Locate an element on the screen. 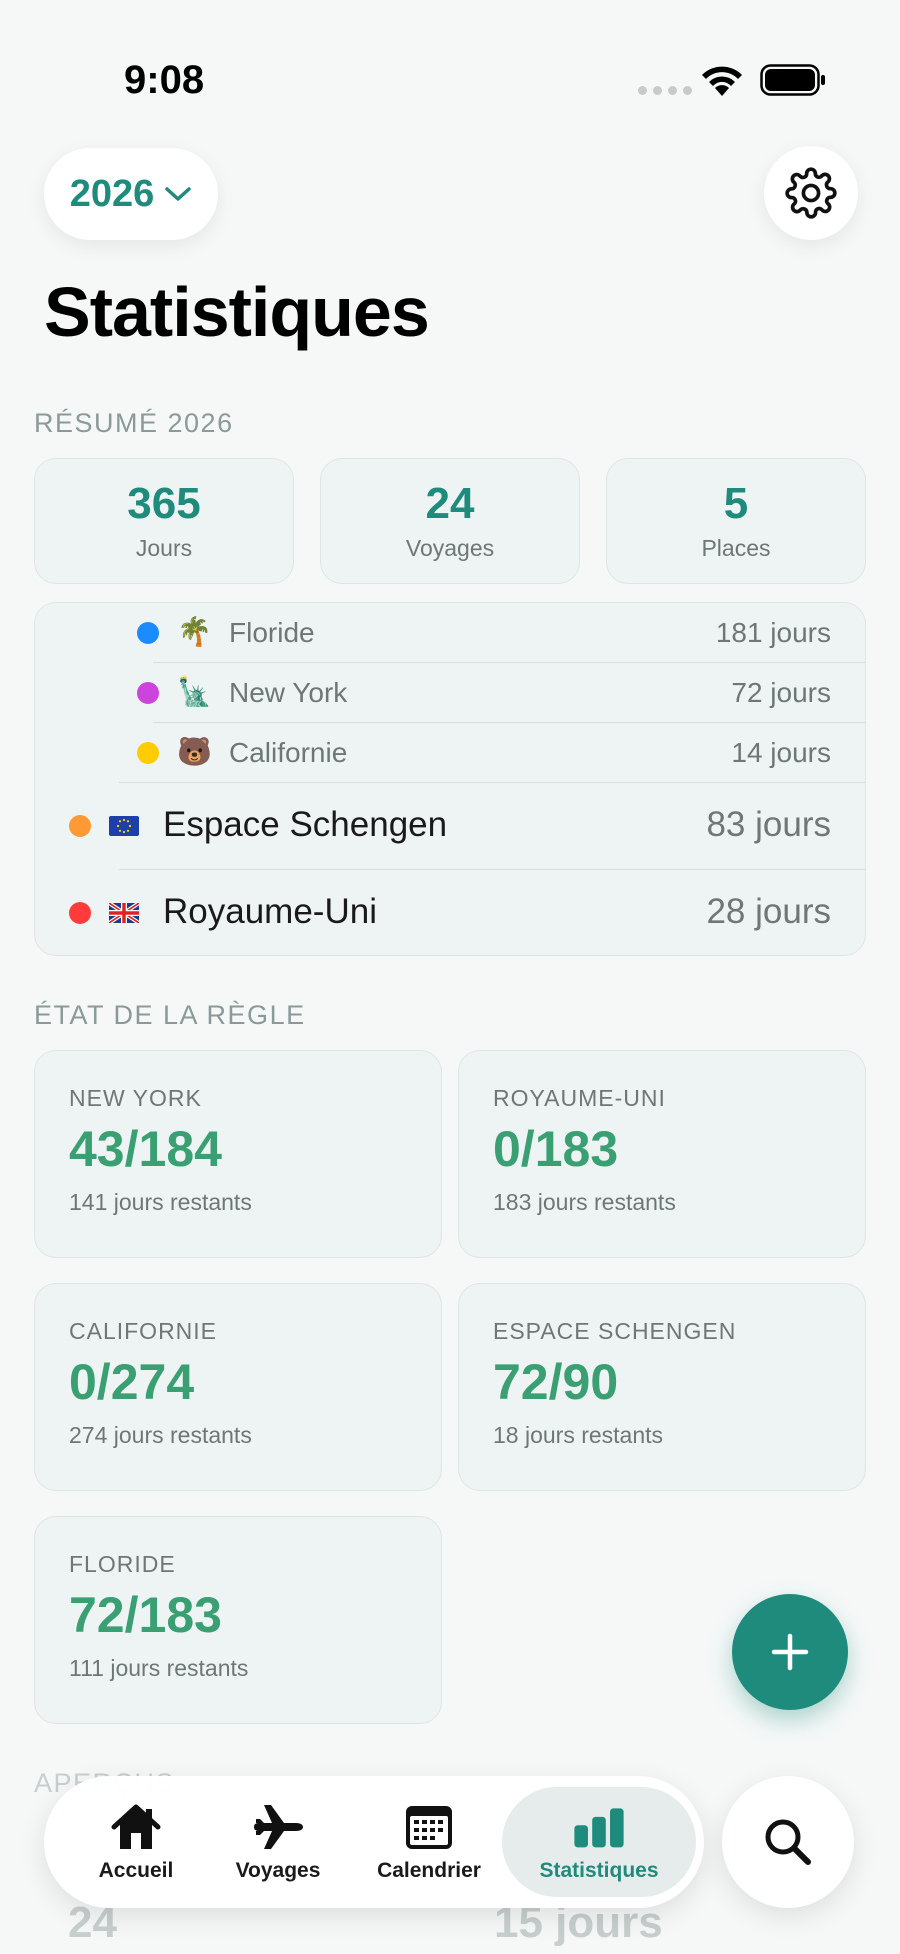 The height and width of the screenshot is (1954, 900). tab-label: Statistiques is located at coordinates (599, 1870).